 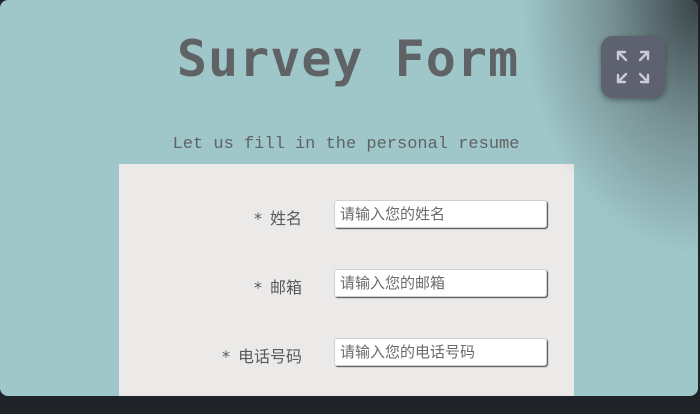 I want to click on expand-icon, so click(x=633, y=67).